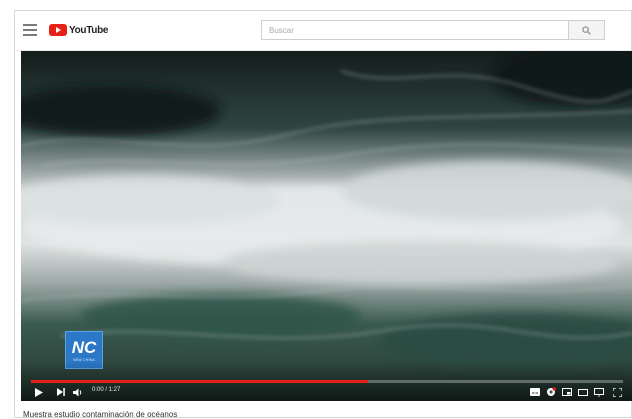 This screenshot has width=632, height=419. I want to click on volume-button, so click(78, 392).